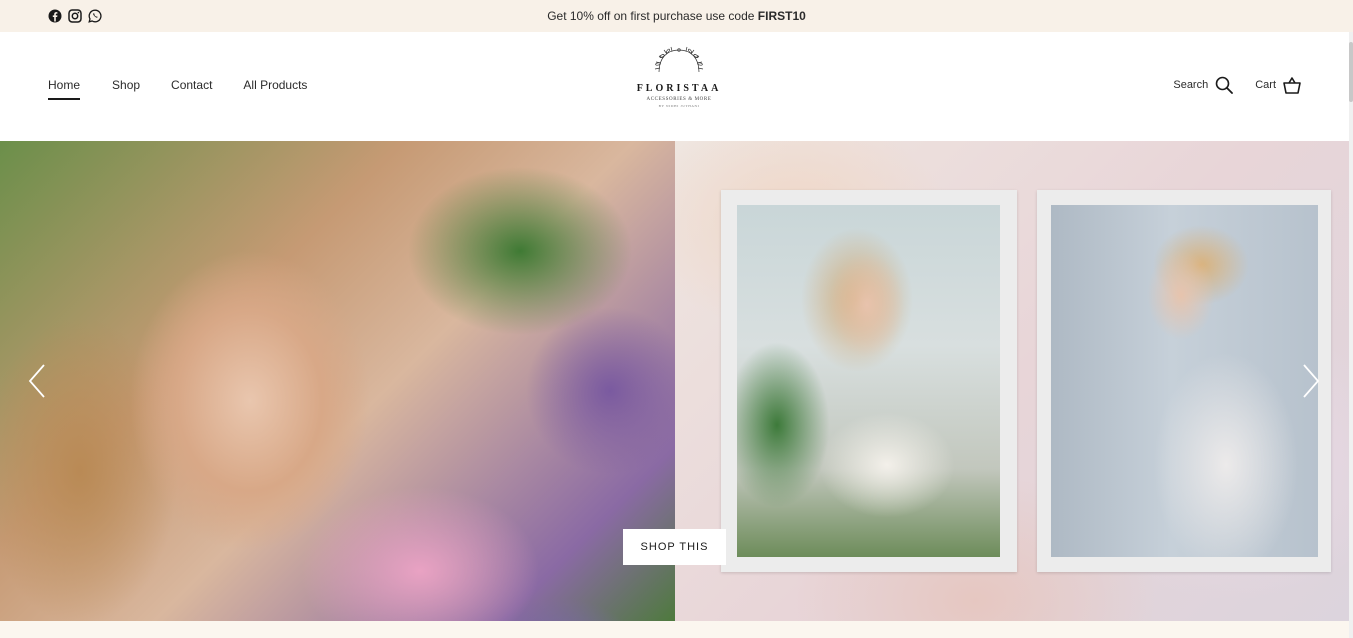 The width and height of the screenshot is (1353, 638). Describe the element at coordinates (38, 381) in the screenshot. I see `chevron-left-icon` at that location.